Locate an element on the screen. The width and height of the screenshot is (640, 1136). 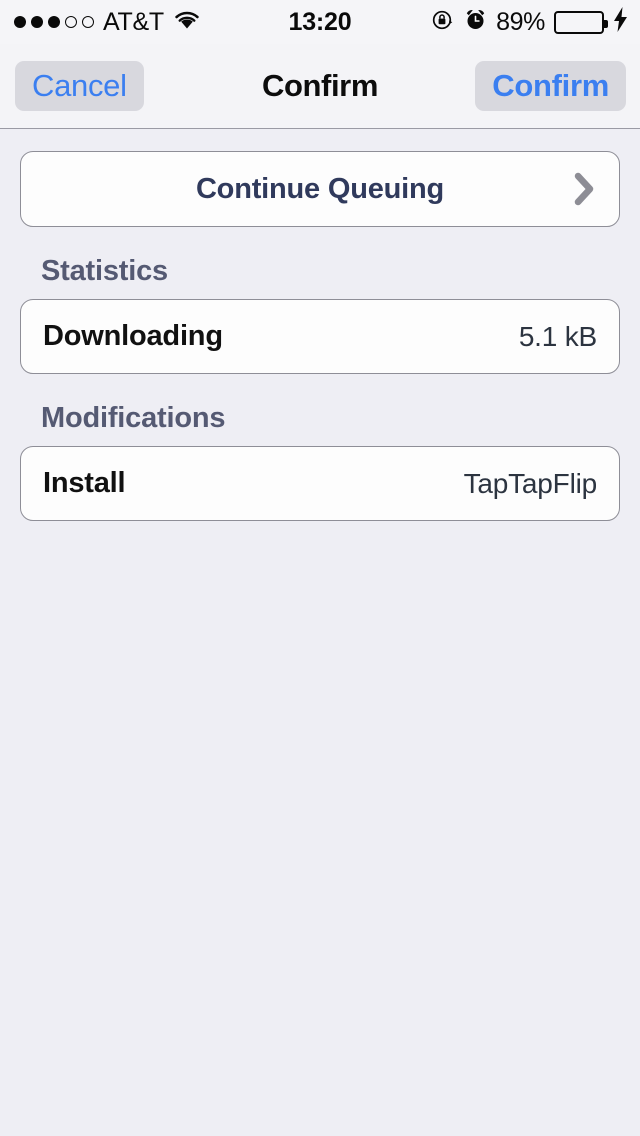
install-label: Install is located at coordinates (84, 483).